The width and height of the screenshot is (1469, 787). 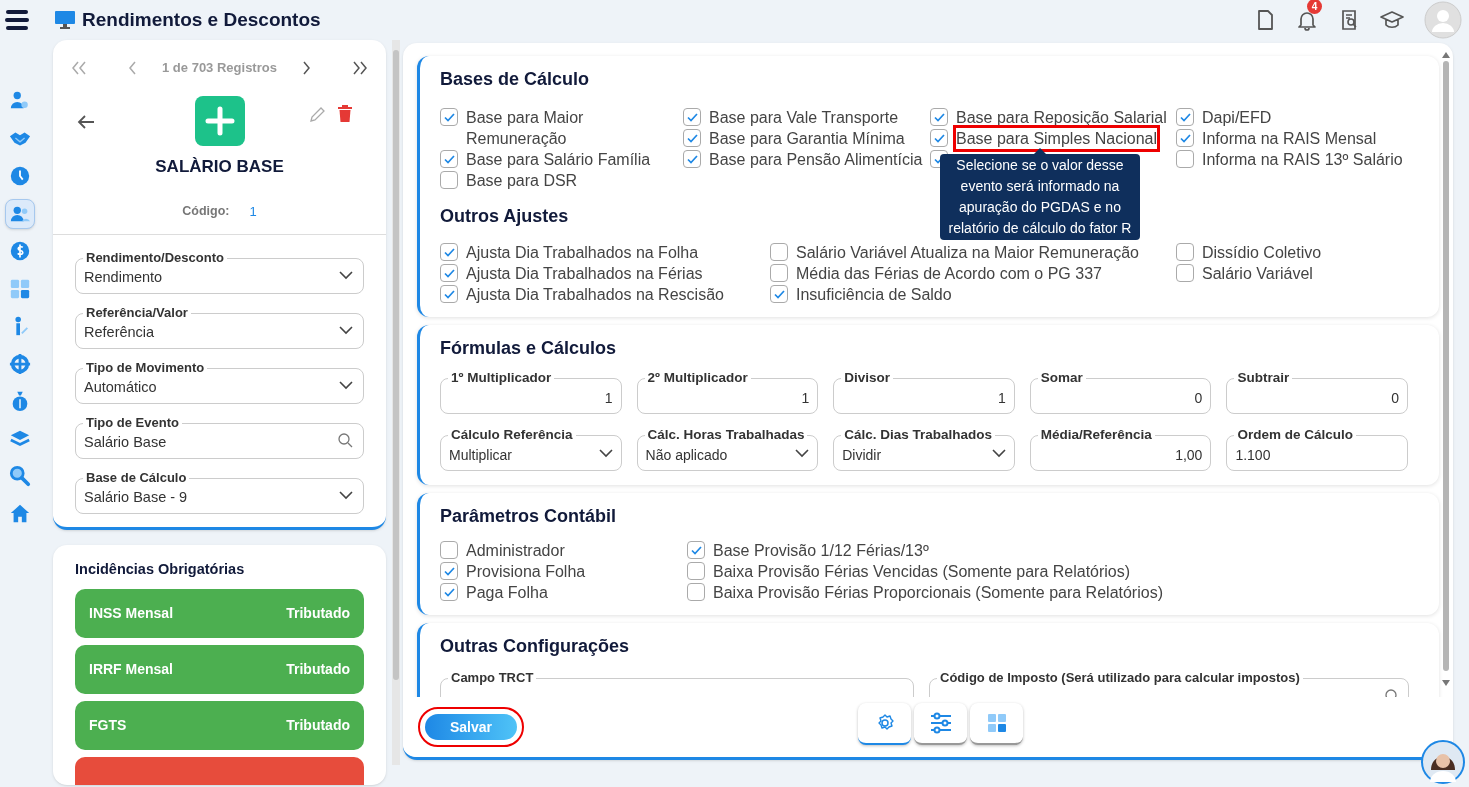 I want to click on previous-icon, so click(x=131, y=68).